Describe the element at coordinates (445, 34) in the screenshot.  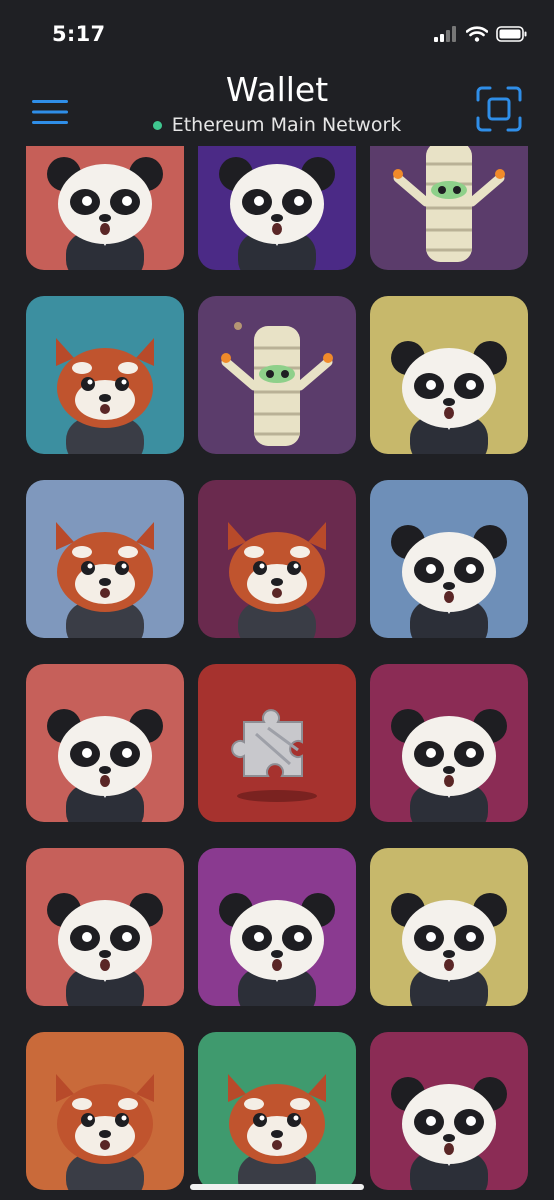
I see `cellular-signal-icon` at that location.